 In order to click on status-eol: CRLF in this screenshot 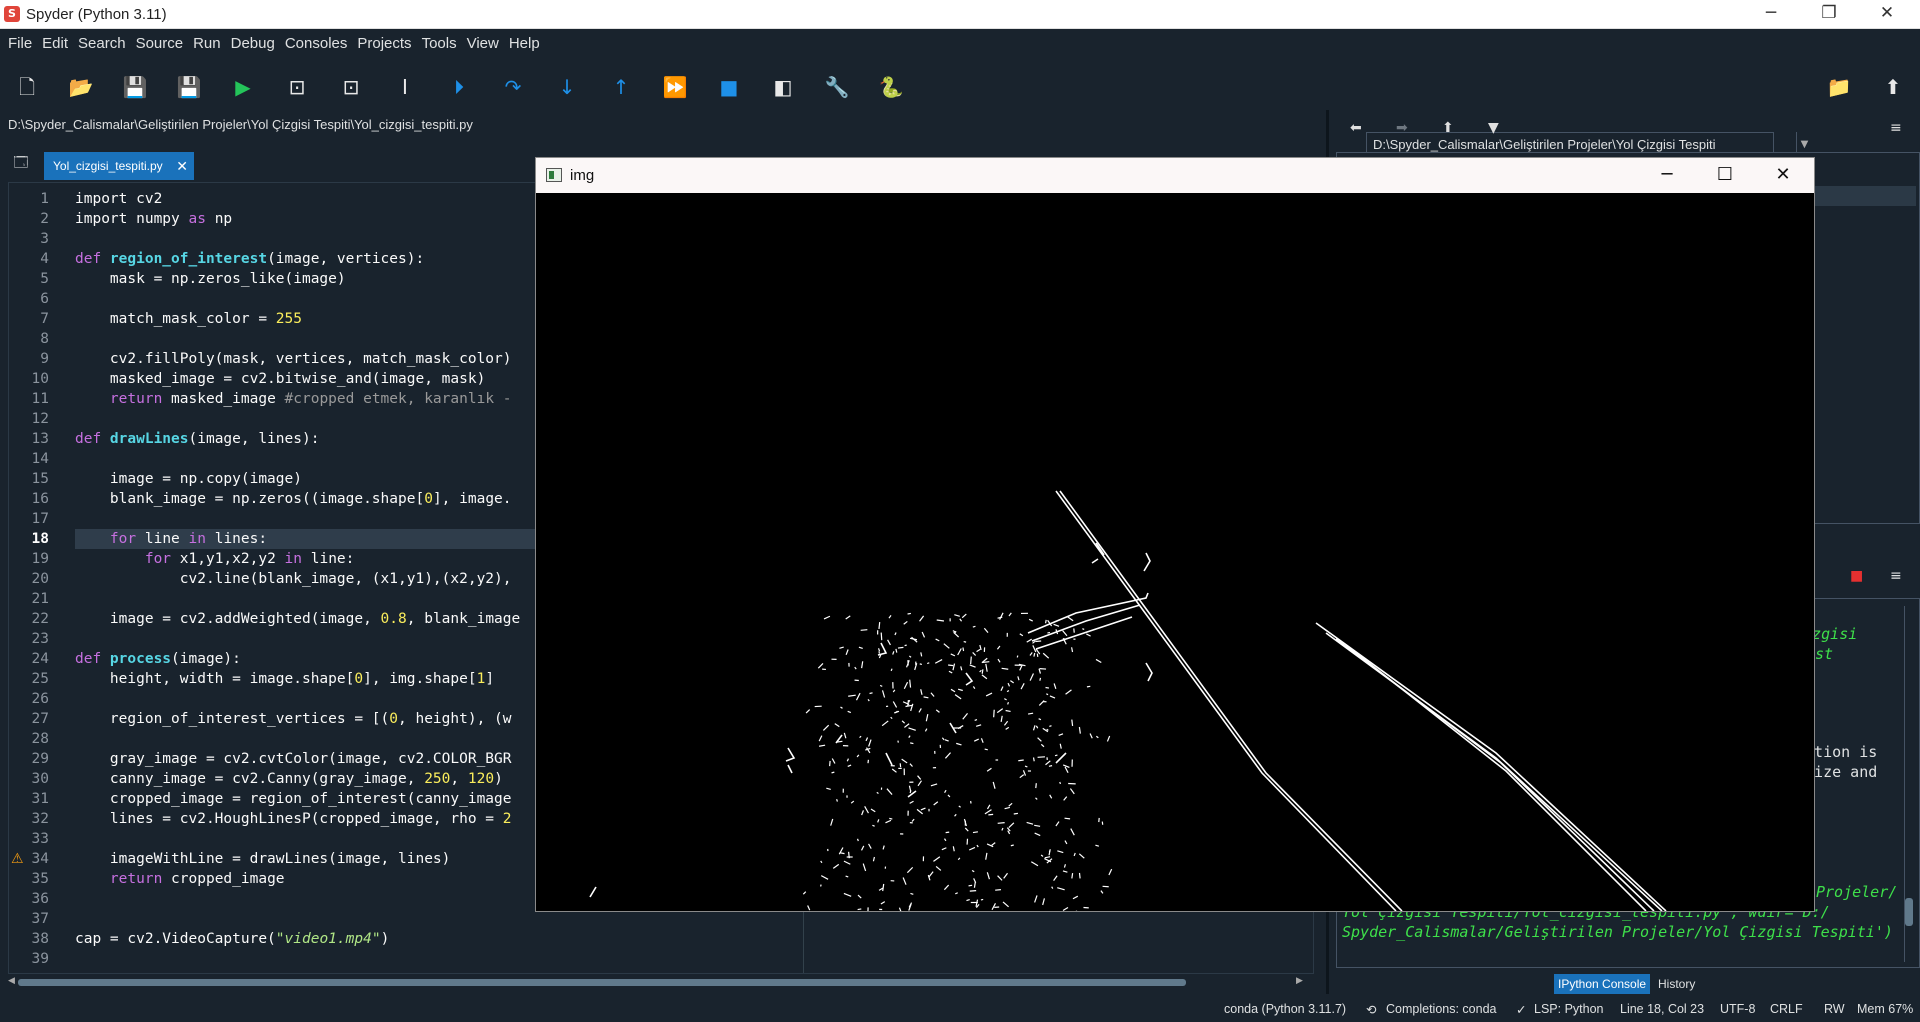, I will do `click(1786, 1009)`.